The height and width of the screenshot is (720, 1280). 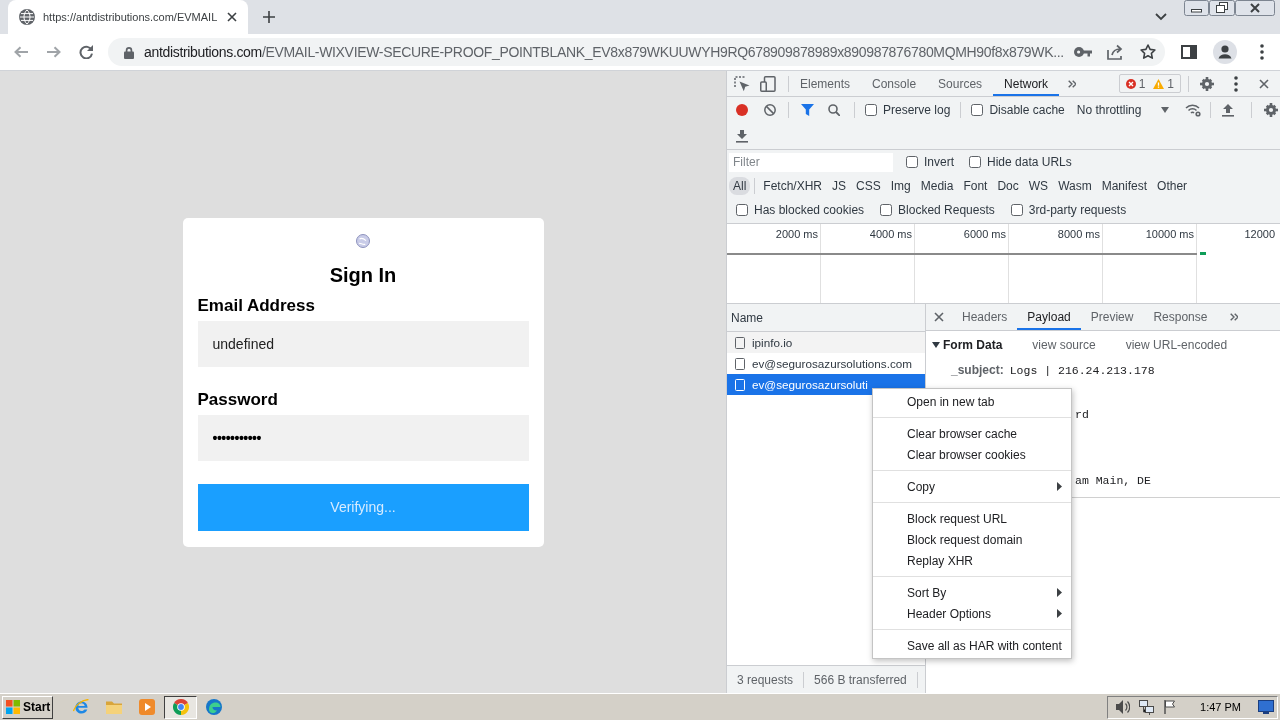 What do you see at coordinates (1147, 707) in the screenshot?
I see `network-icon` at bounding box center [1147, 707].